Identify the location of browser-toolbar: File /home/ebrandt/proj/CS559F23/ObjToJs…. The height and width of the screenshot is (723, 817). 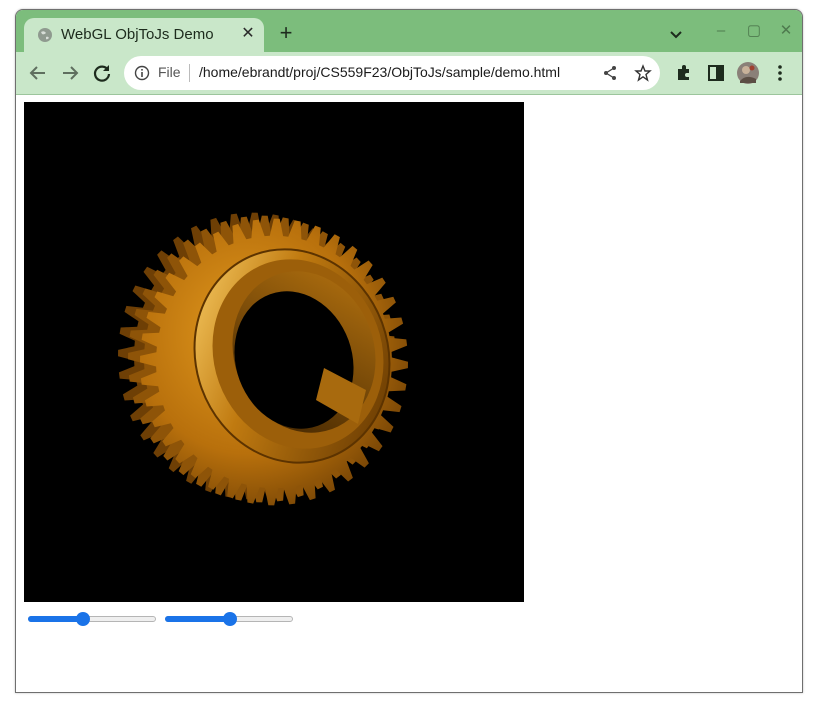
(409, 73).